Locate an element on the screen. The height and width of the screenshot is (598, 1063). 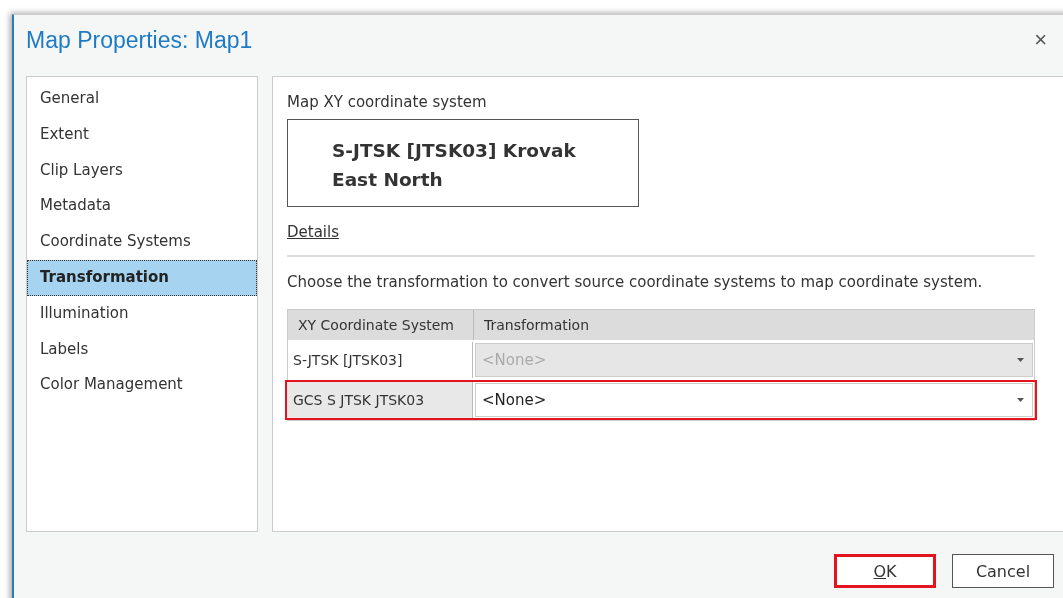
instruction-text: Choose the transformation to convert source coordinate systems to map coordinate system. is located at coordinates (635, 282).